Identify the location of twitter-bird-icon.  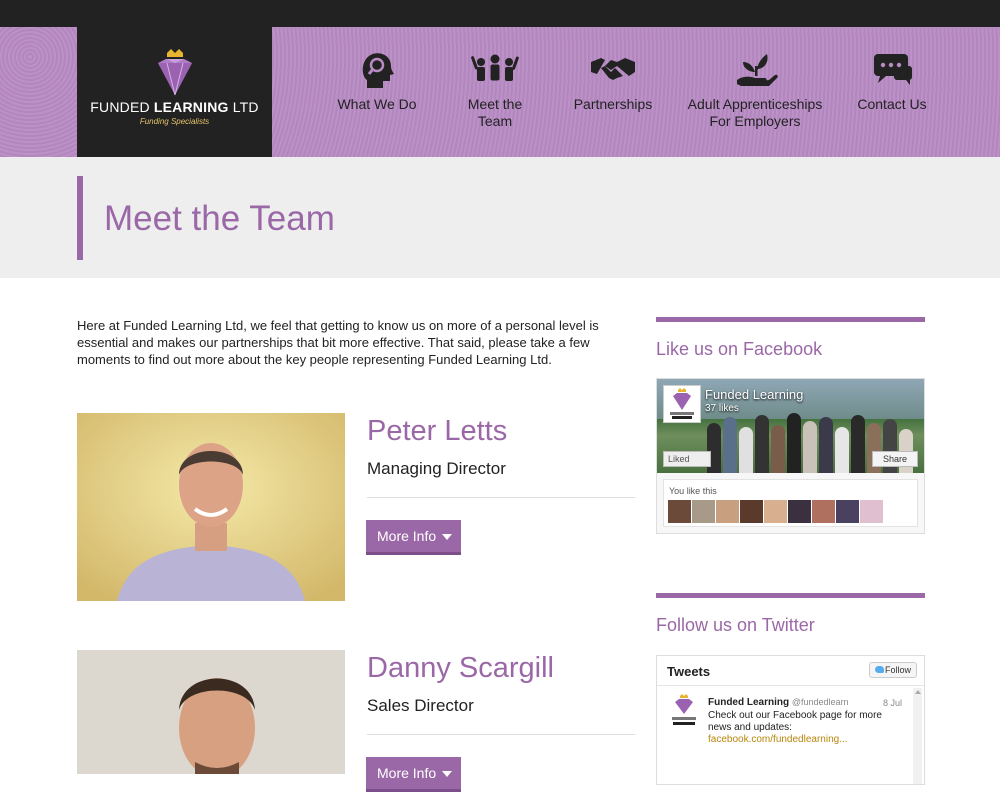
(879, 669).